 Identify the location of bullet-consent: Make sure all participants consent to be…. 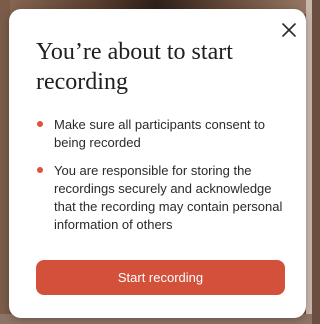
(161, 134).